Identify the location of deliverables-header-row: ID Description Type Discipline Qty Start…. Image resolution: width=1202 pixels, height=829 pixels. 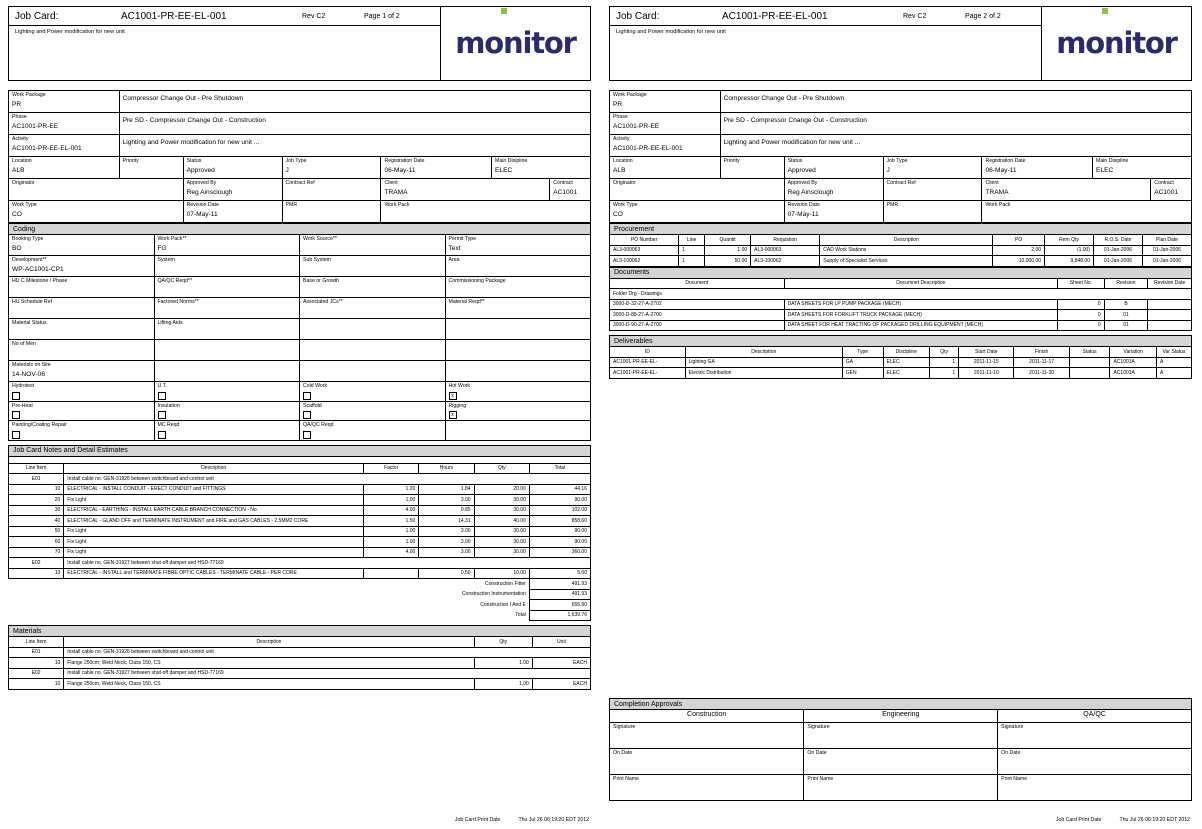
(900, 352).